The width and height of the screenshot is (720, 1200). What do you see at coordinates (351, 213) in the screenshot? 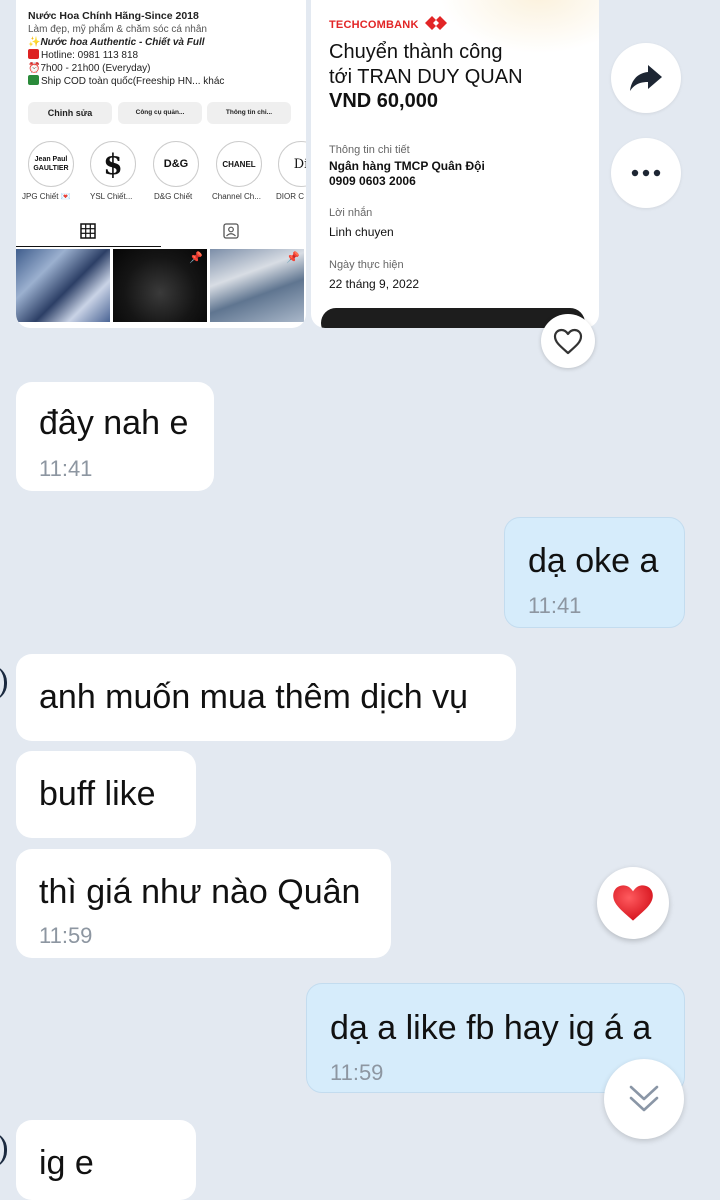
I see `note-label: Lời nhắn` at bounding box center [351, 213].